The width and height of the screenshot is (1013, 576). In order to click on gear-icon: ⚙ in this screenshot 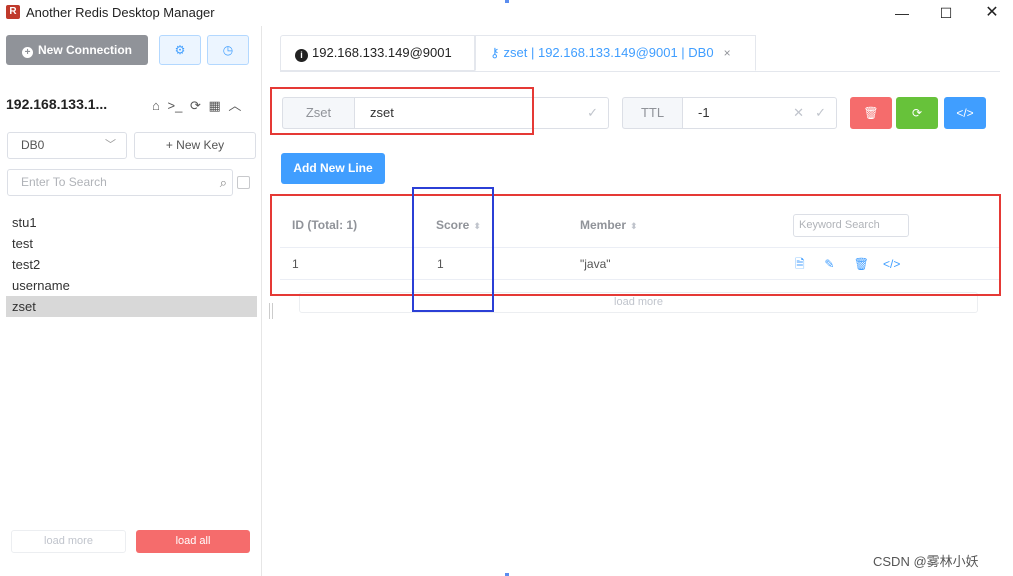, I will do `click(180, 50)`.